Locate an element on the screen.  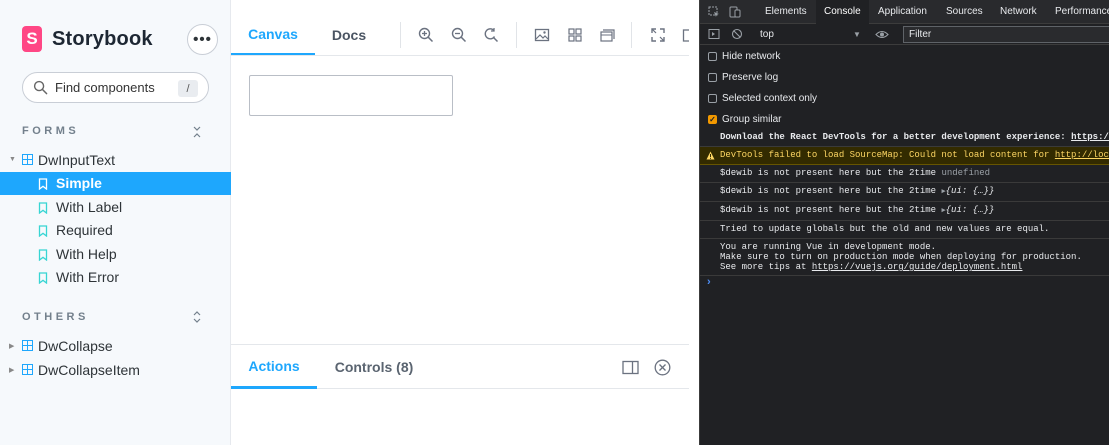
warning-icon is located at coordinates (710, 155).